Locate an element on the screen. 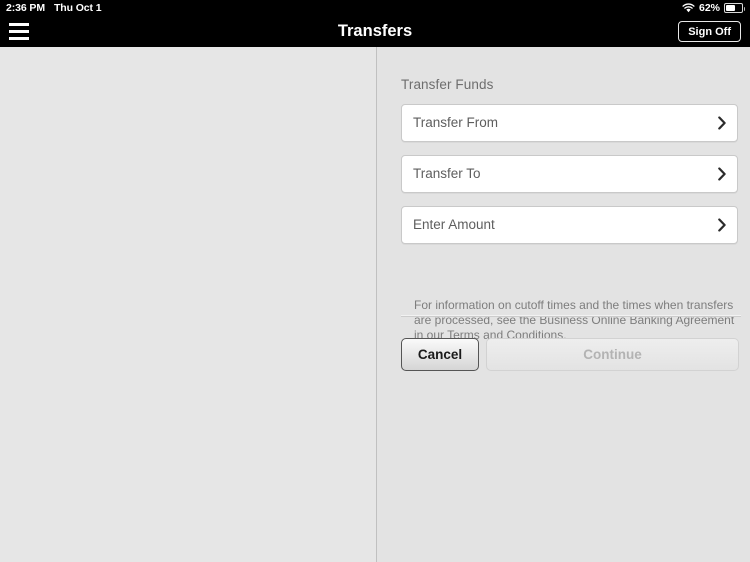 This screenshot has width=750, height=562. transfer-to-row: Transfer To is located at coordinates (569, 174).